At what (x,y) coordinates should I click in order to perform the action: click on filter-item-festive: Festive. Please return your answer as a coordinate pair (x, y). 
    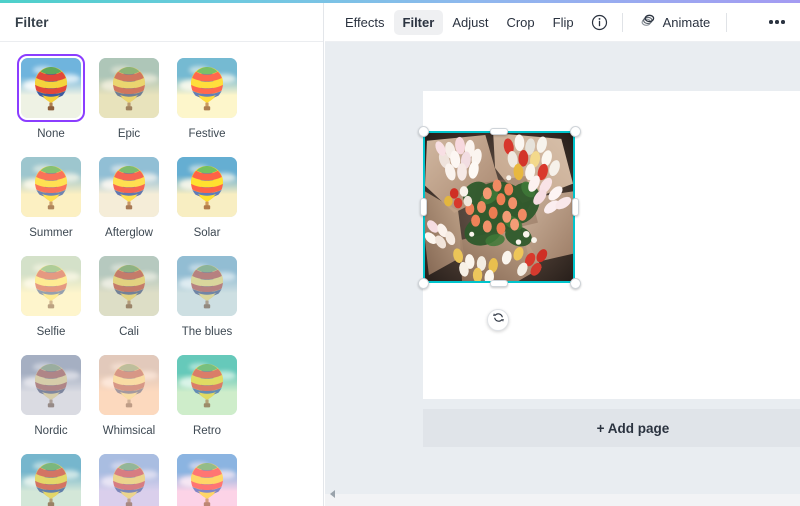
    Looking at the image, I should click on (207, 97).